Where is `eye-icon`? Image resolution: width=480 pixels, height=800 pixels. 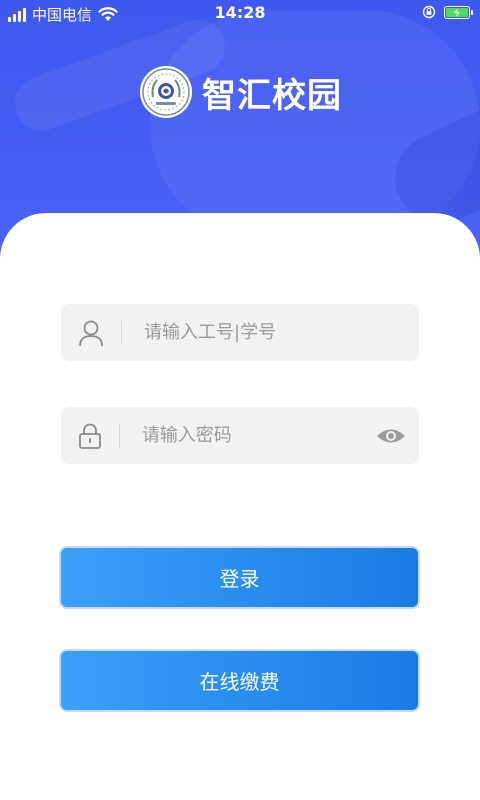 eye-icon is located at coordinates (391, 435).